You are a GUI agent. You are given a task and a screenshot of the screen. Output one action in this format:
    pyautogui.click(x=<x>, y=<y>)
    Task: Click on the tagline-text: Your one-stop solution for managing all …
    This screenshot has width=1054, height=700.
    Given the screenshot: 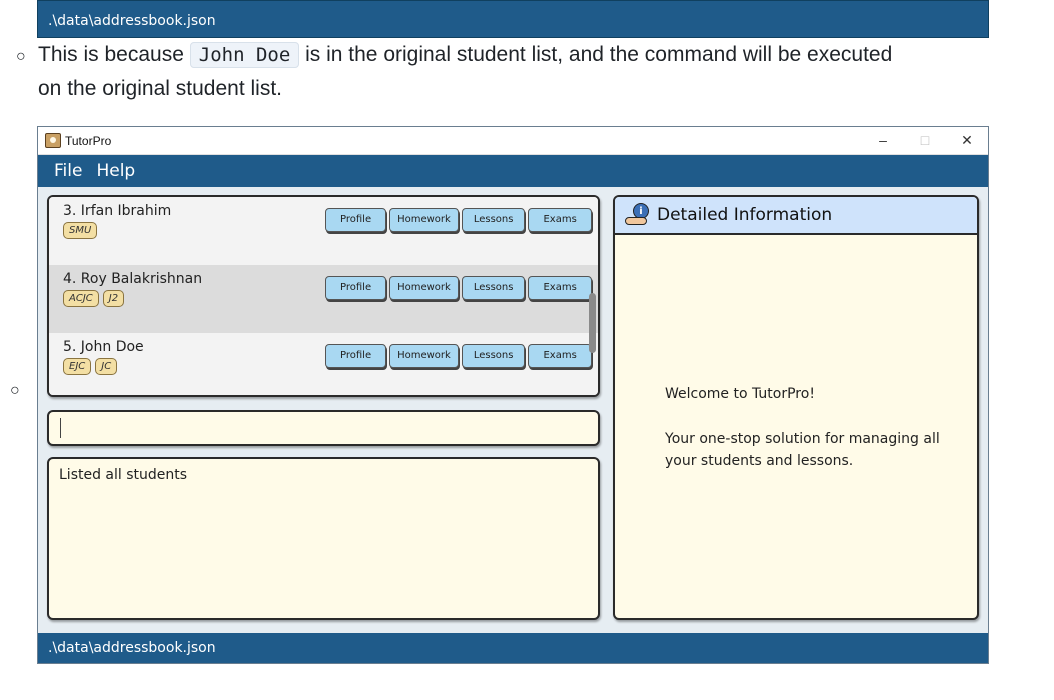 What is the action you would take?
    pyautogui.click(x=802, y=450)
    